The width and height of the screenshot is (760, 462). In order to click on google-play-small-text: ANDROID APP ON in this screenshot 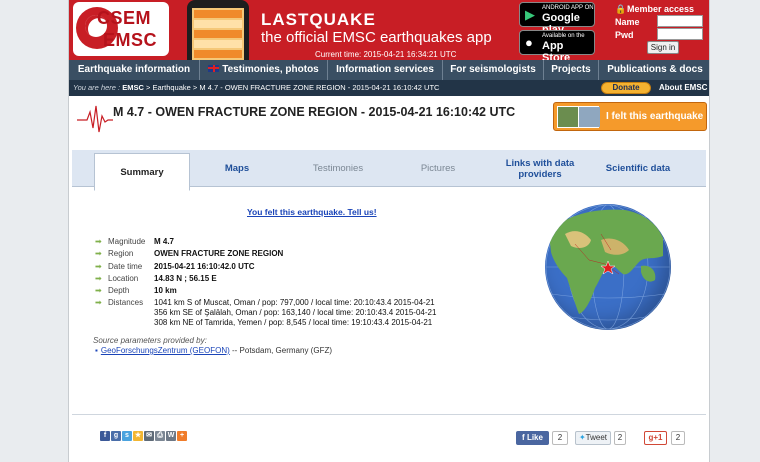, I will do `click(568, 8)`.